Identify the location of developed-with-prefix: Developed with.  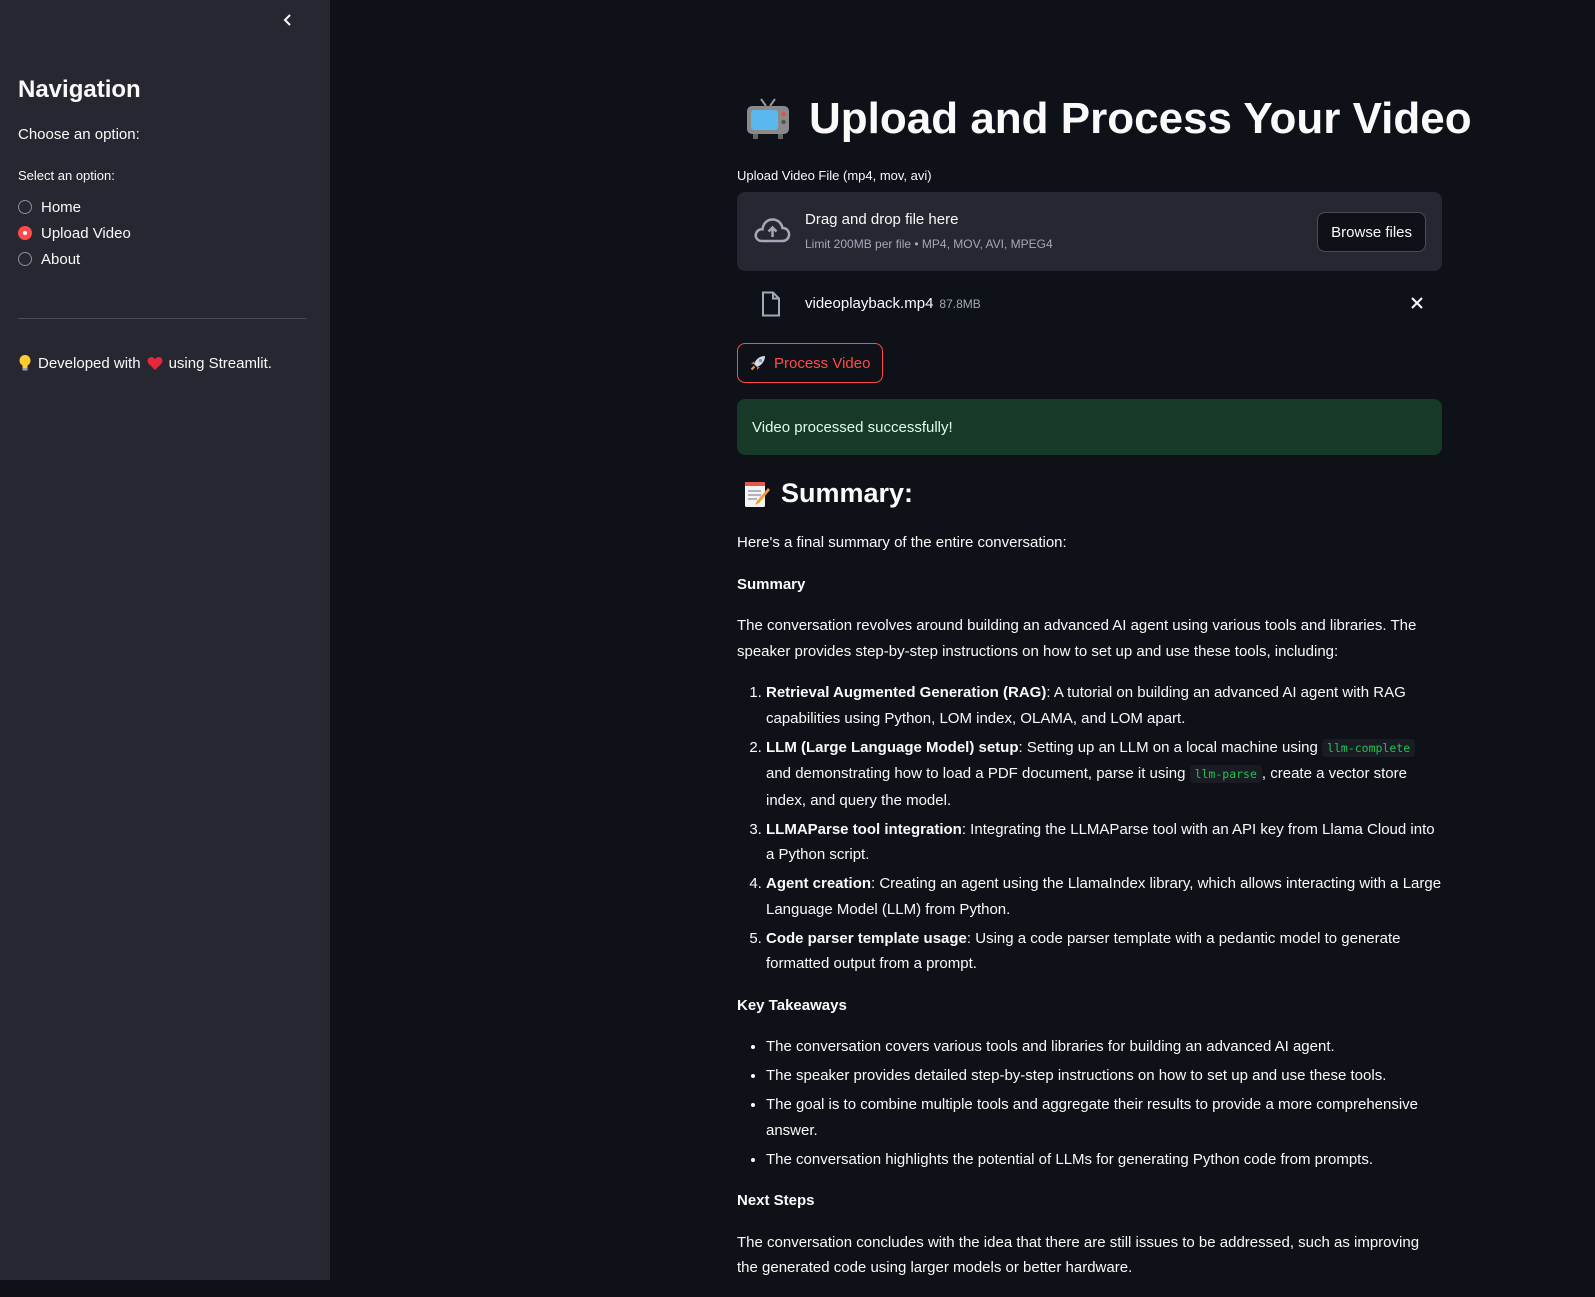
(89, 363).